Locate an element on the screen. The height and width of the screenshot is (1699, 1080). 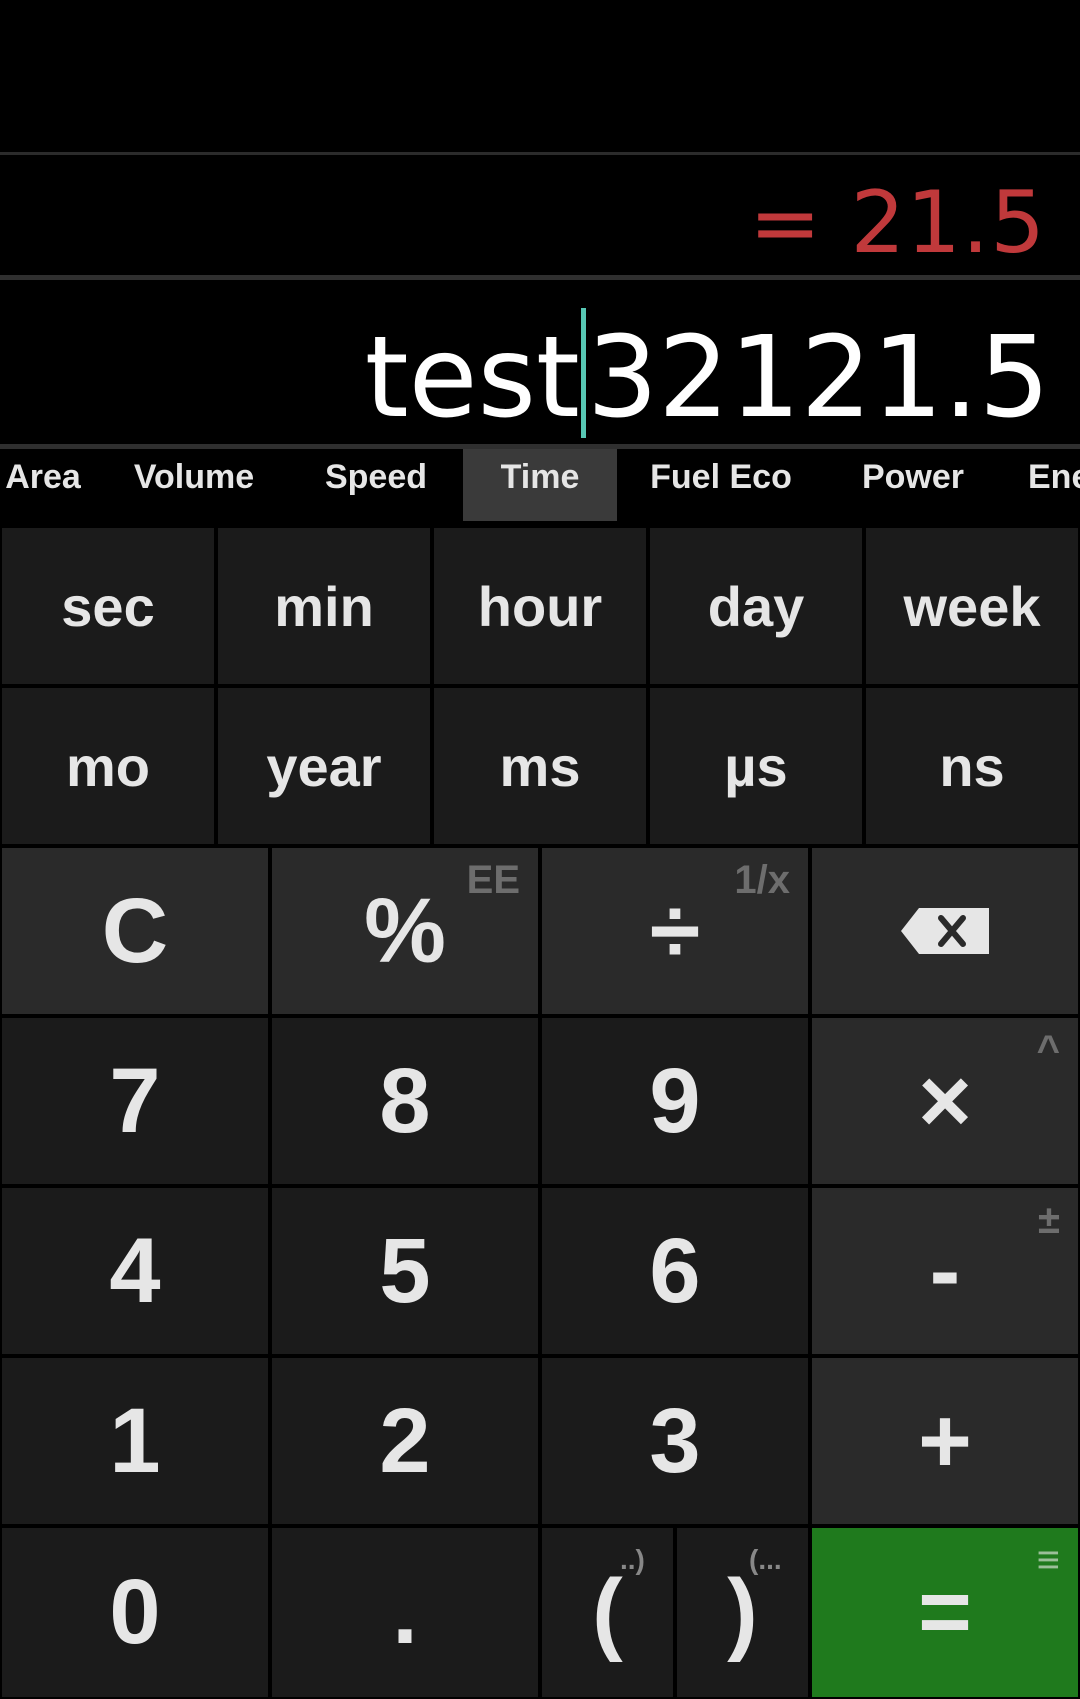
unit-day-button: day is located at coordinates (756, 606).